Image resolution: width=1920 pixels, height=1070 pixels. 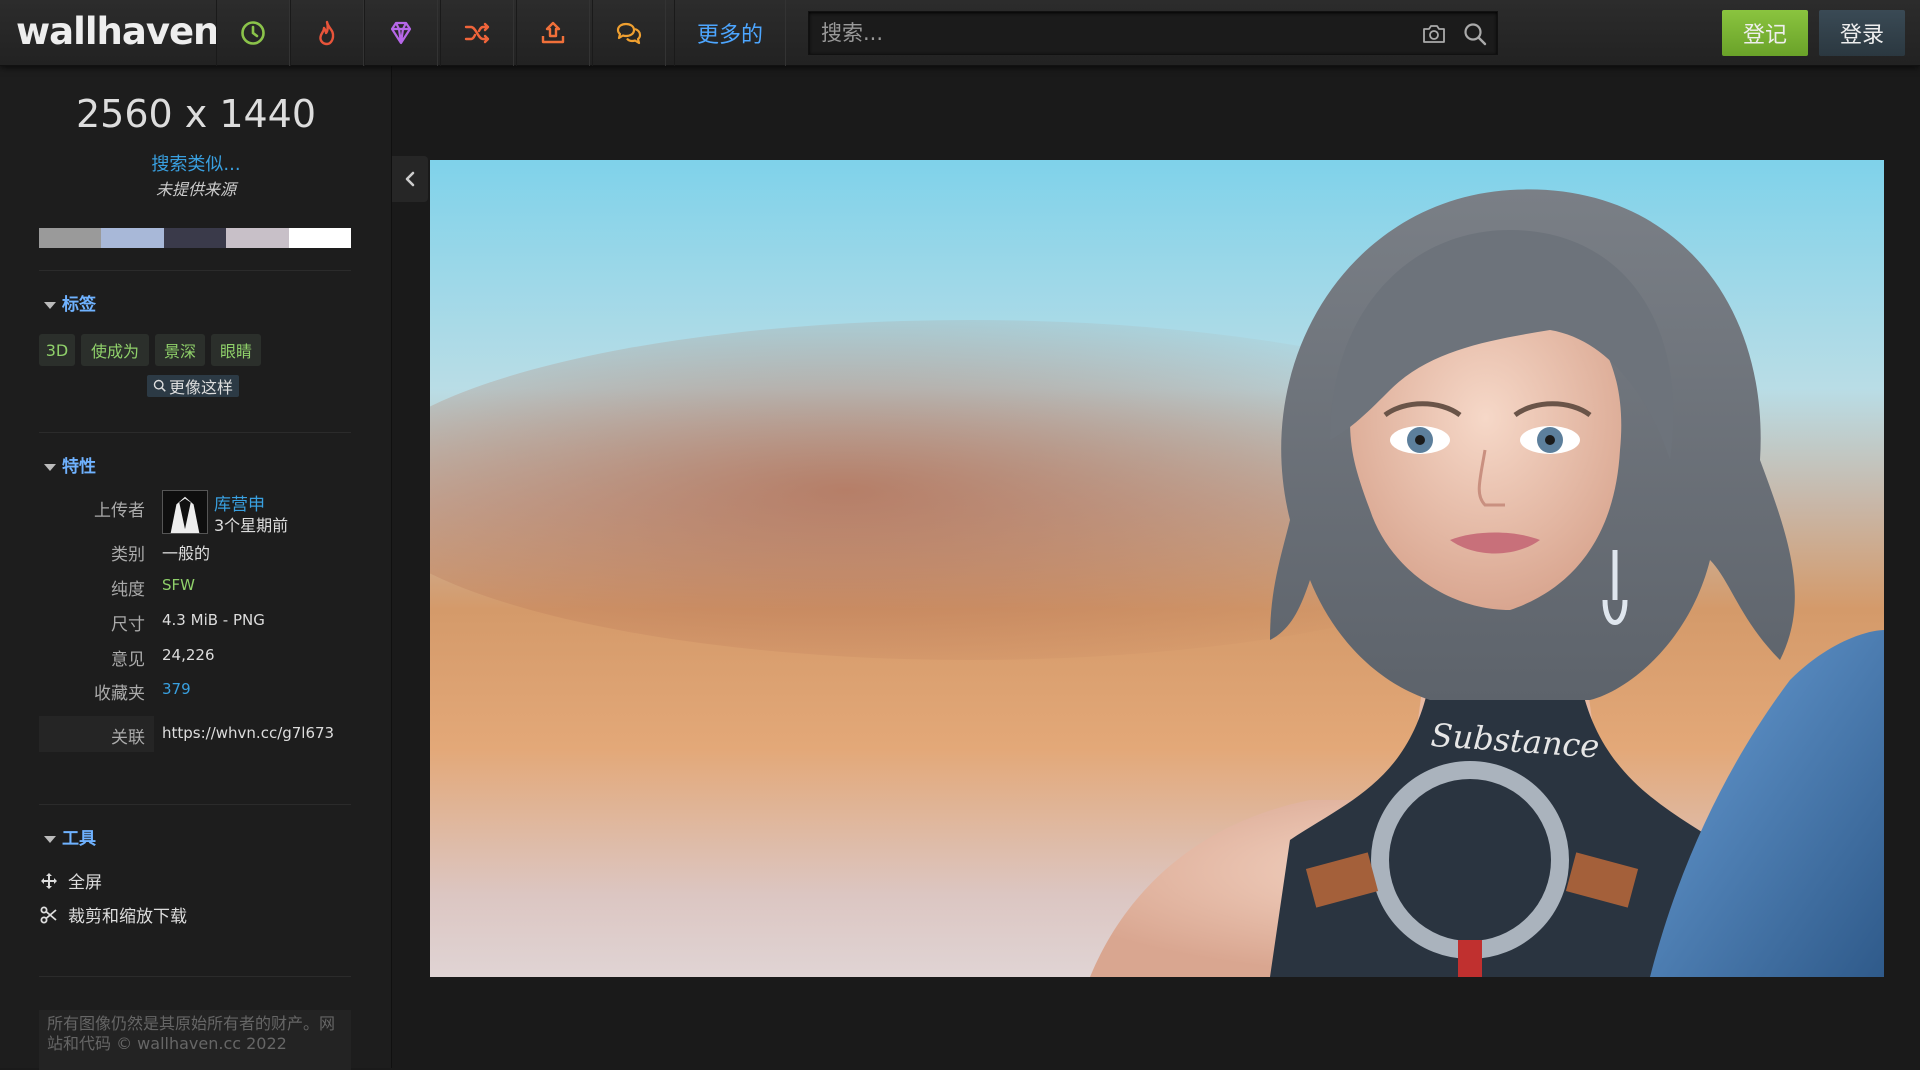 What do you see at coordinates (128, 660) in the screenshot?
I see `views-label: 意见` at bounding box center [128, 660].